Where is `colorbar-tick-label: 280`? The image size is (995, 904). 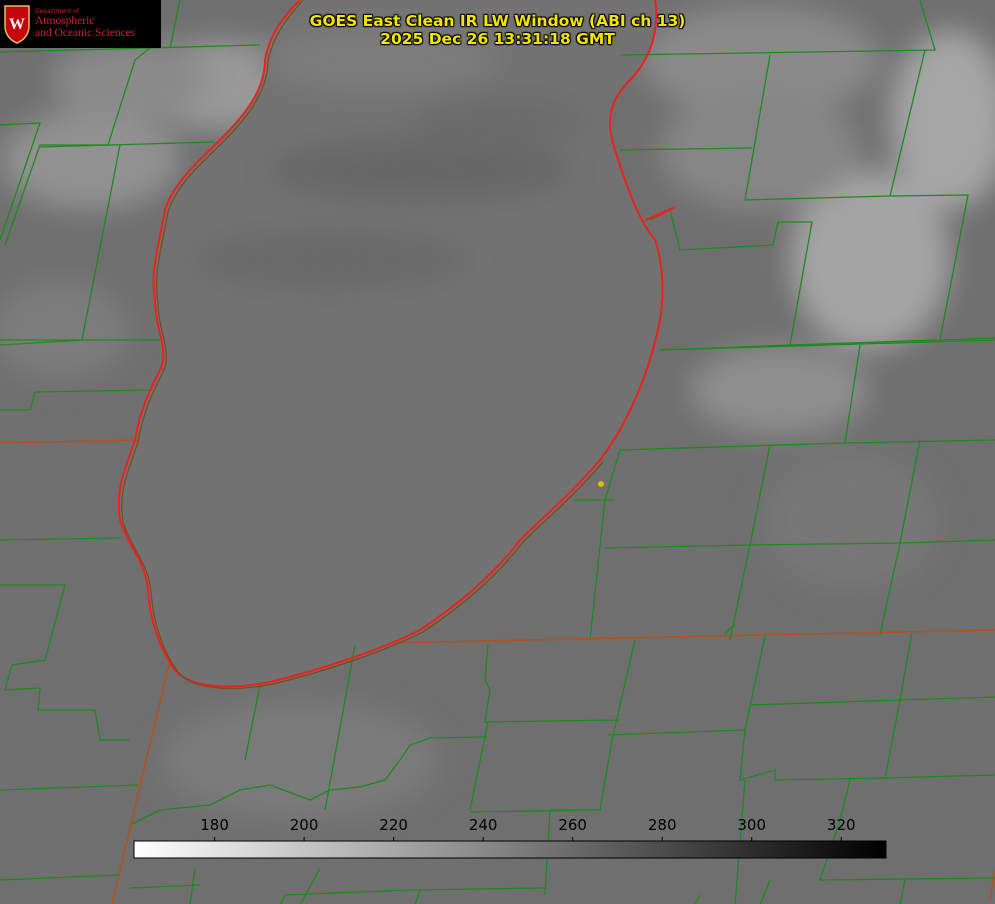 colorbar-tick-label: 280 is located at coordinates (662, 825).